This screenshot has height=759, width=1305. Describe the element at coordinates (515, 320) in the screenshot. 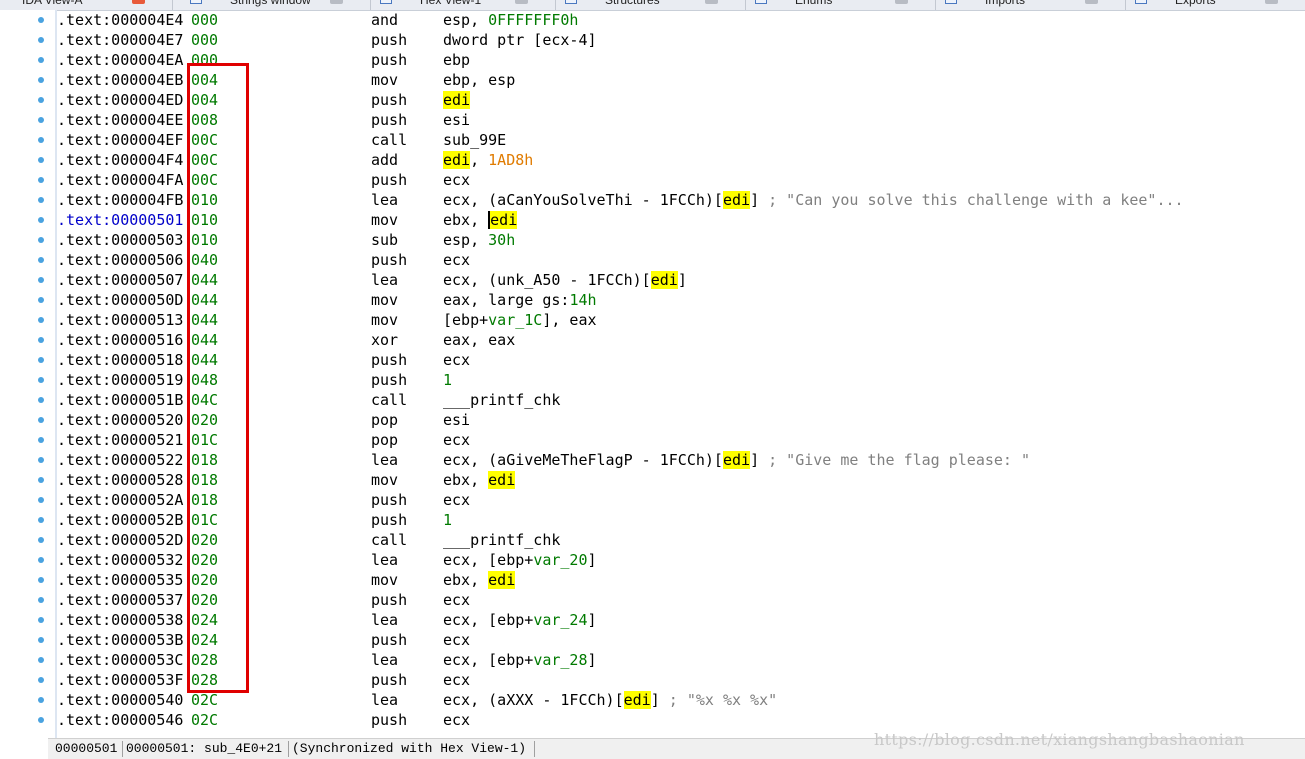

I see `stack-variable: var_1C` at that location.